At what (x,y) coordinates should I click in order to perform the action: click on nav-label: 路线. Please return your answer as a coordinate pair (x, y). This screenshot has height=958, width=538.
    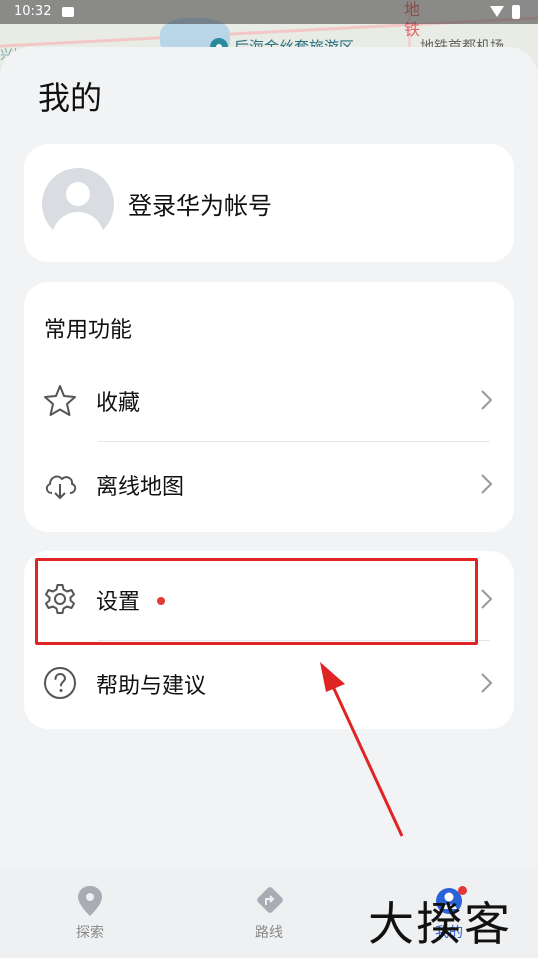
    Looking at the image, I should click on (269, 933).